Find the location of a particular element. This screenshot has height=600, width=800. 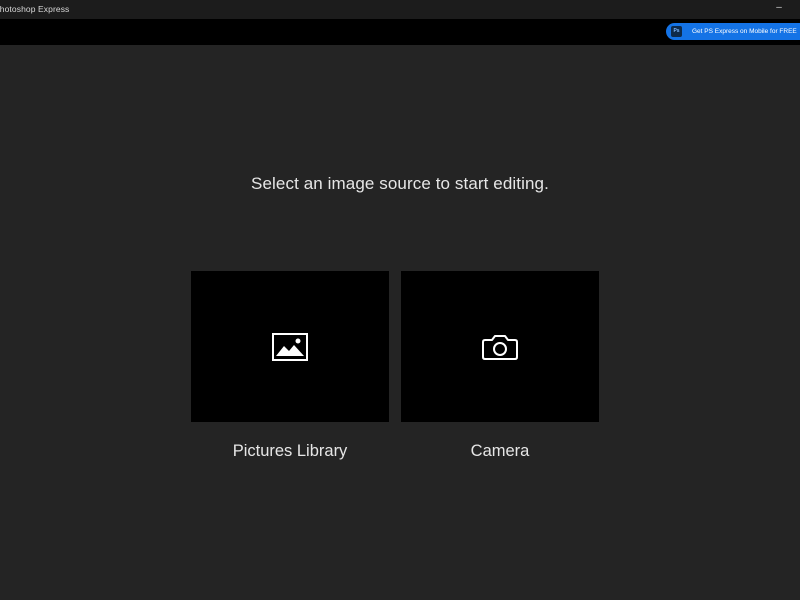

picture-icon is located at coordinates (290, 346).